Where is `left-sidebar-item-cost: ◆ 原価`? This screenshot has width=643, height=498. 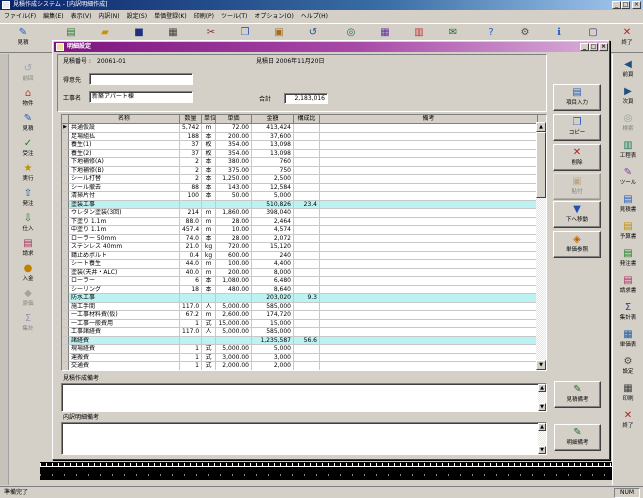 left-sidebar-item-cost: ◆ 原価 is located at coordinates (28, 298).